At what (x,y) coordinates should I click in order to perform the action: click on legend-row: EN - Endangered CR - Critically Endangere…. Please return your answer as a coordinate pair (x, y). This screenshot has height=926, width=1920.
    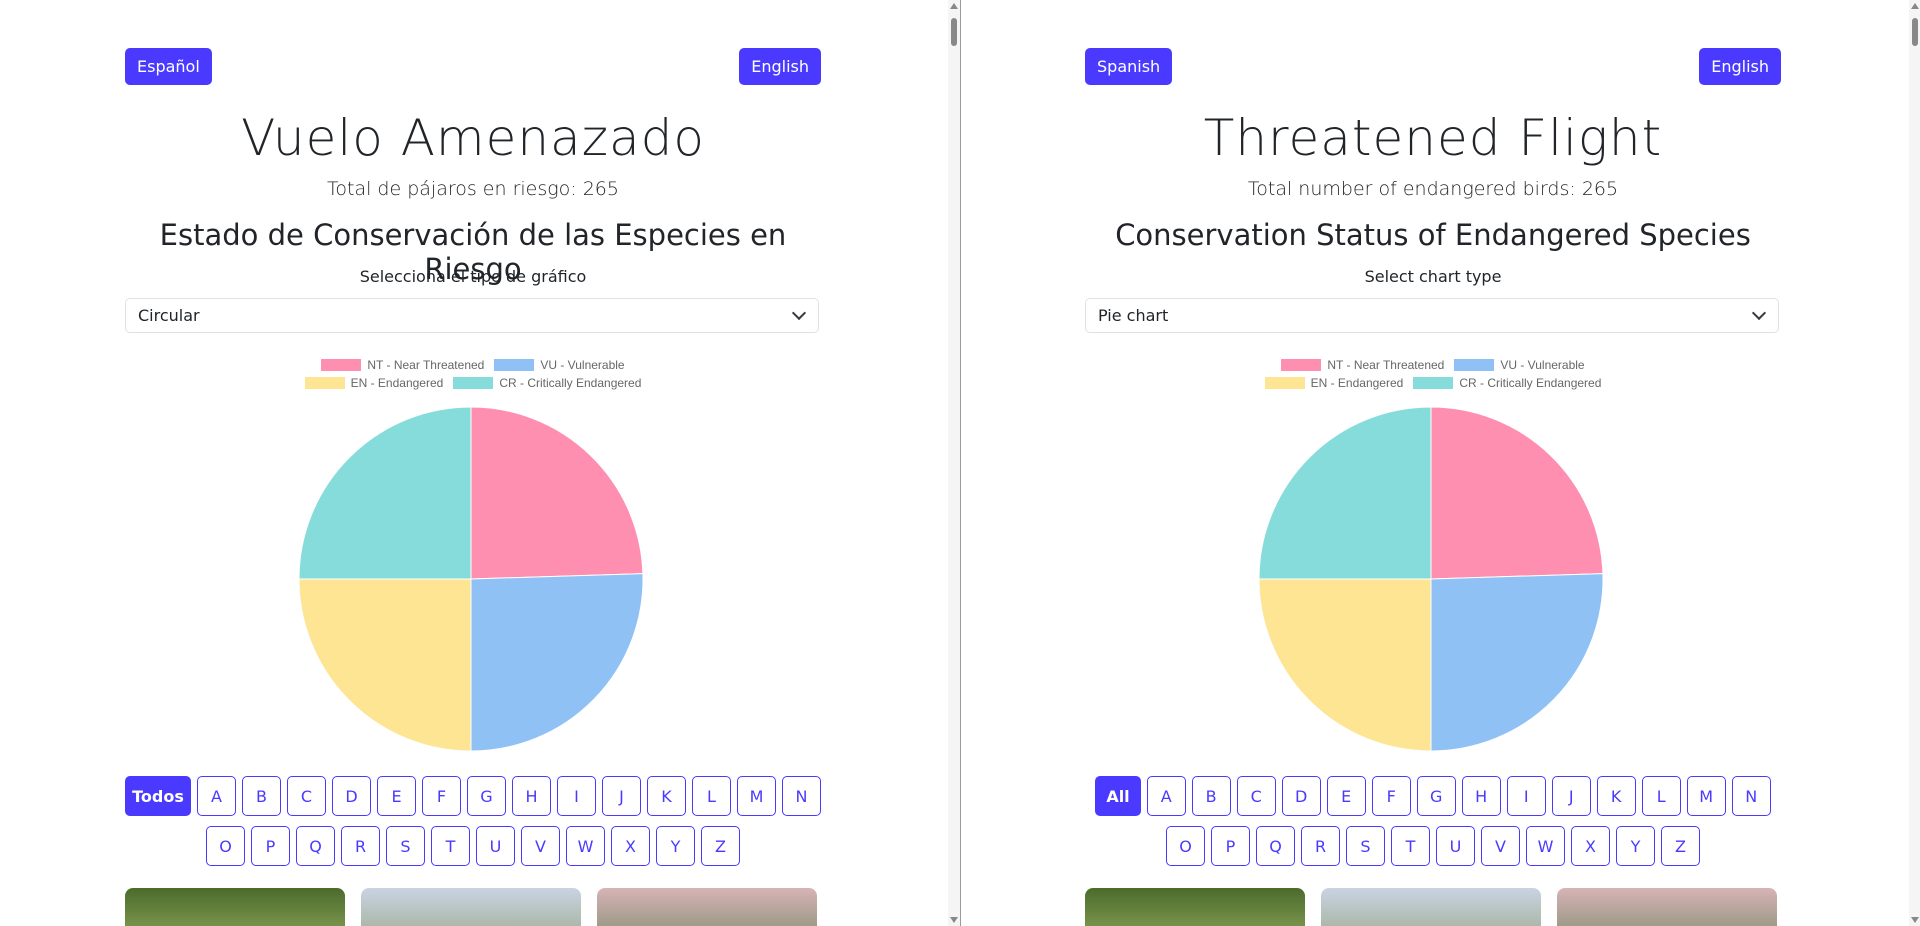
    Looking at the image, I should click on (1433, 383).